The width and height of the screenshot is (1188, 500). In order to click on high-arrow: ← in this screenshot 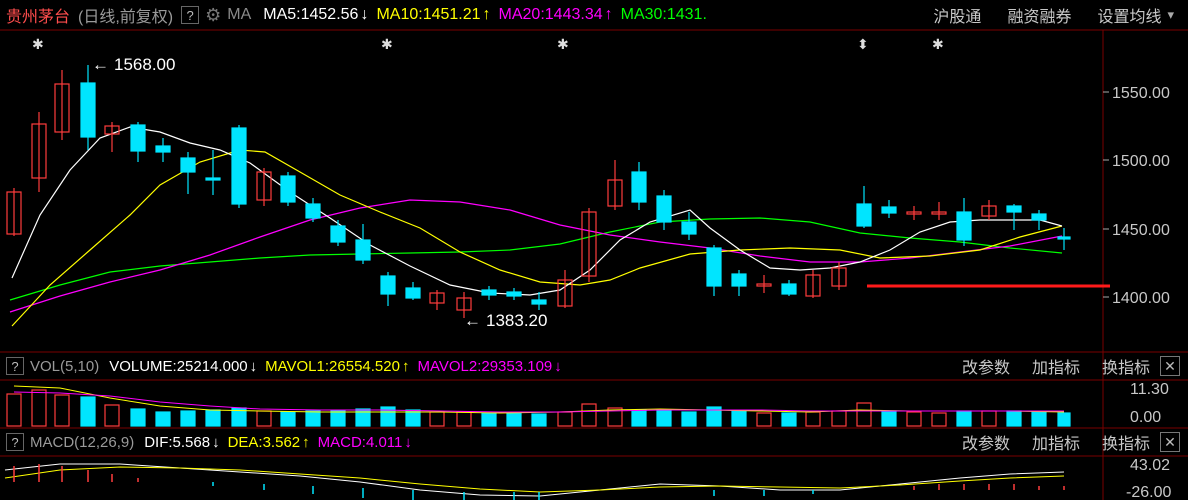, I will do `click(100, 64)`.